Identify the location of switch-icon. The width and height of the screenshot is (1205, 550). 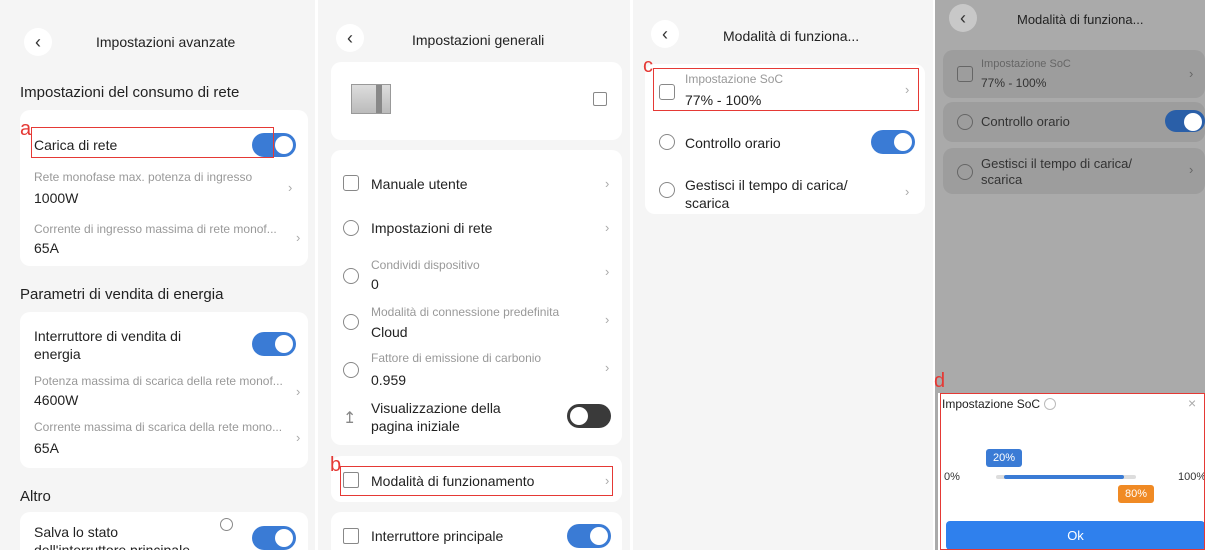
(351, 536).